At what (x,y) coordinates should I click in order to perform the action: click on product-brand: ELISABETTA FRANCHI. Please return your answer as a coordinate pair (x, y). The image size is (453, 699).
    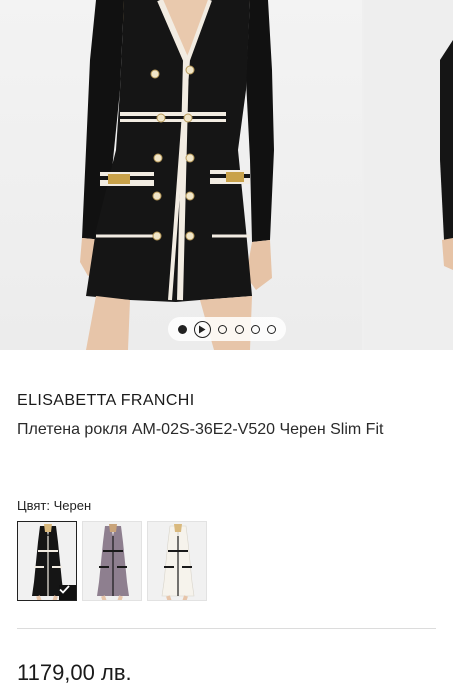
    Looking at the image, I should click on (106, 401).